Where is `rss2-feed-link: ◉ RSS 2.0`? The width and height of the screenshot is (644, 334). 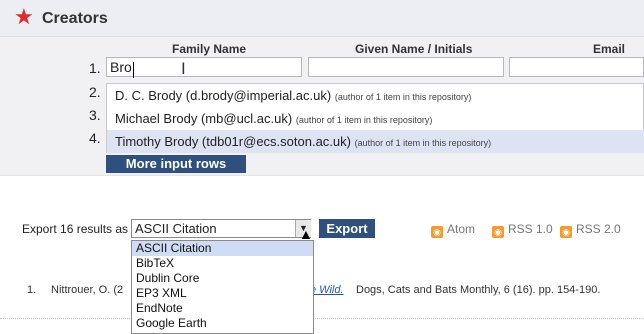 rss2-feed-link: ◉ RSS 2.0 is located at coordinates (590, 230).